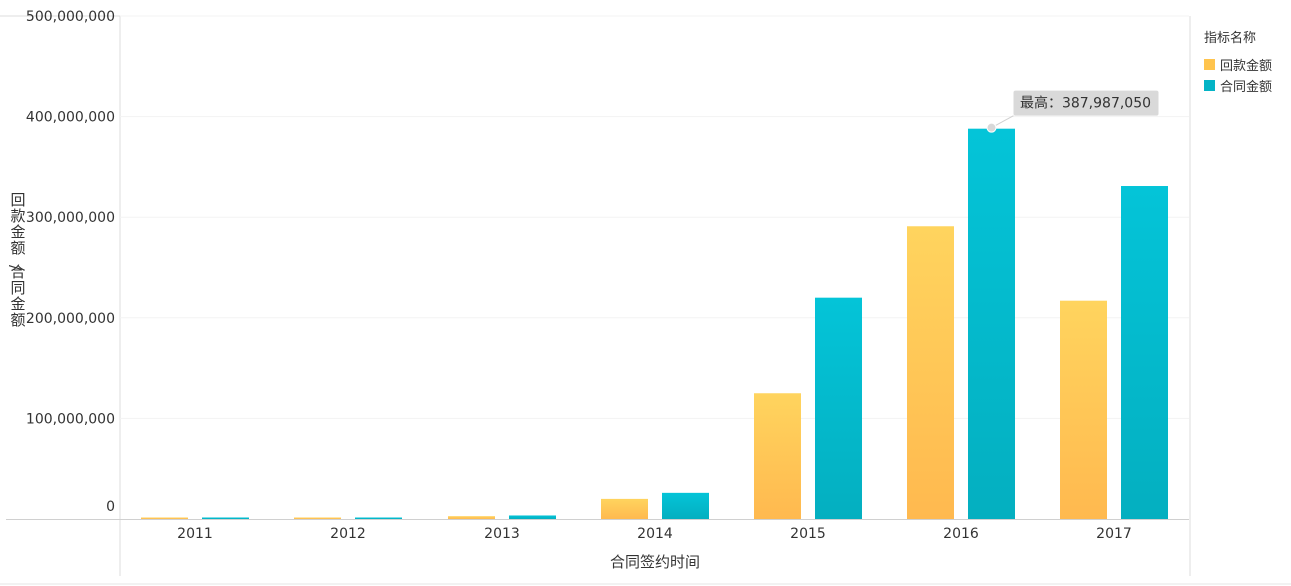 This screenshot has width=1291, height=586. What do you see at coordinates (991, 127) in the screenshot?
I see `annotation-marker` at bounding box center [991, 127].